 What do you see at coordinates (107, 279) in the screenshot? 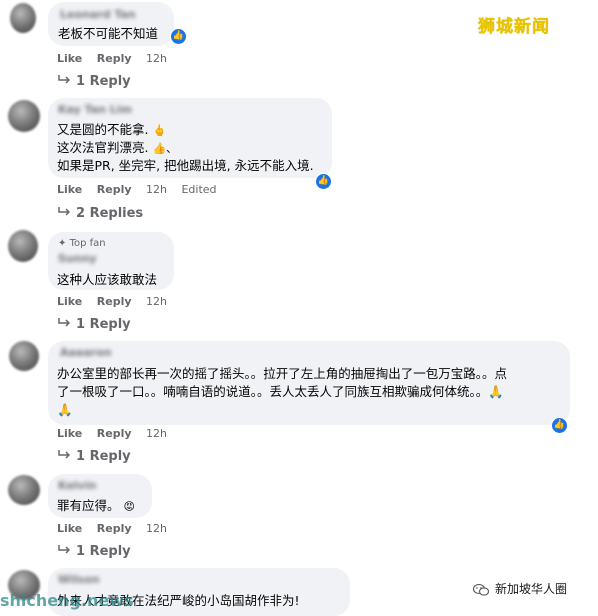
I see `comment-text: 这种人应该敢敢法` at bounding box center [107, 279].